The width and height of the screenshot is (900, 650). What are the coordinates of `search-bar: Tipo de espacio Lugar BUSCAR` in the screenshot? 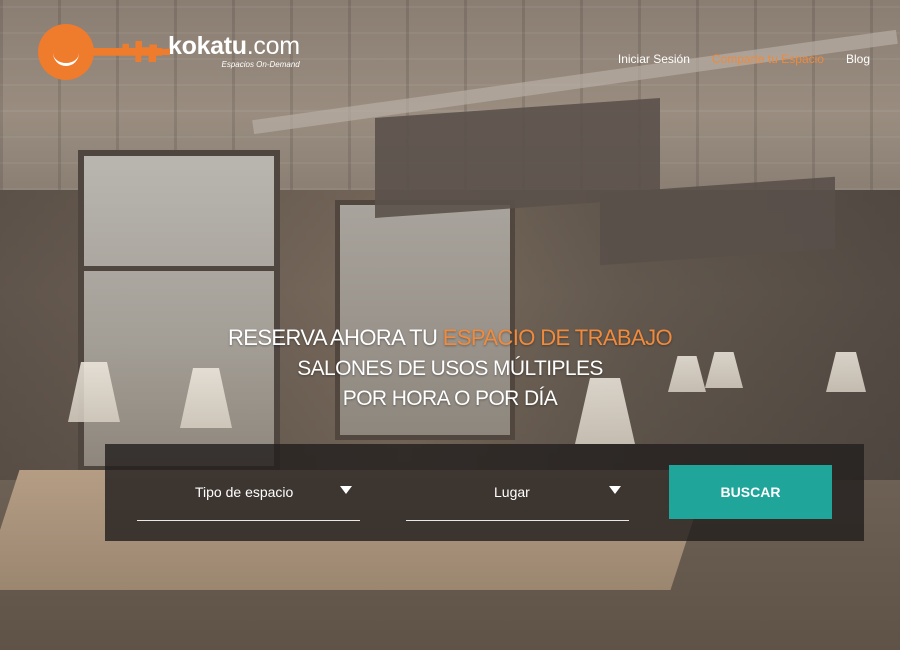 It's located at (484, 492).